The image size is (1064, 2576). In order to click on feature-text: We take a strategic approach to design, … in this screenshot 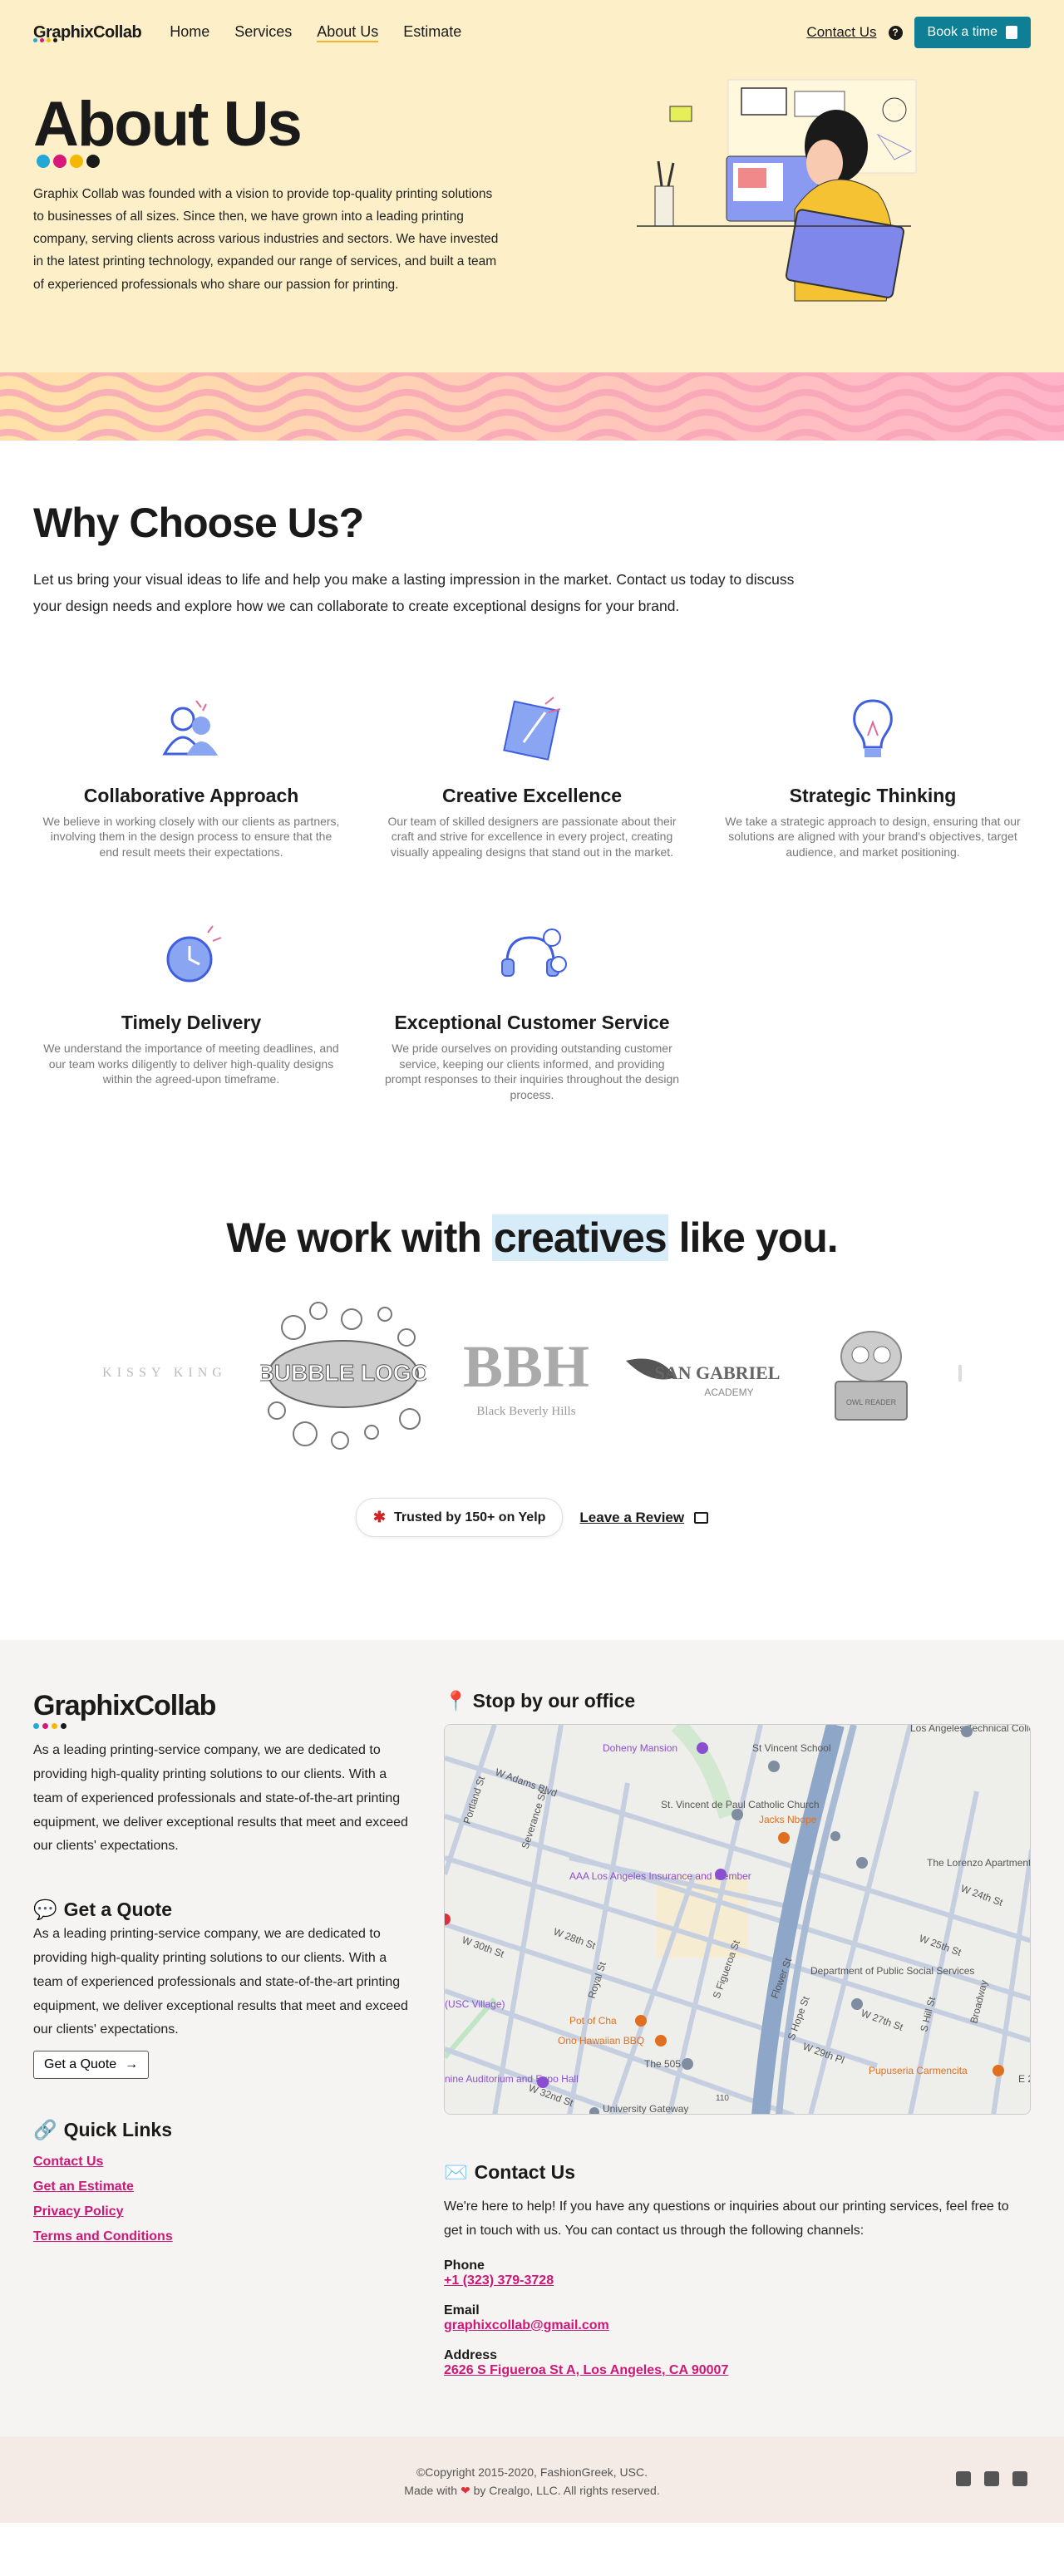, I will do `click(873, 837)`.